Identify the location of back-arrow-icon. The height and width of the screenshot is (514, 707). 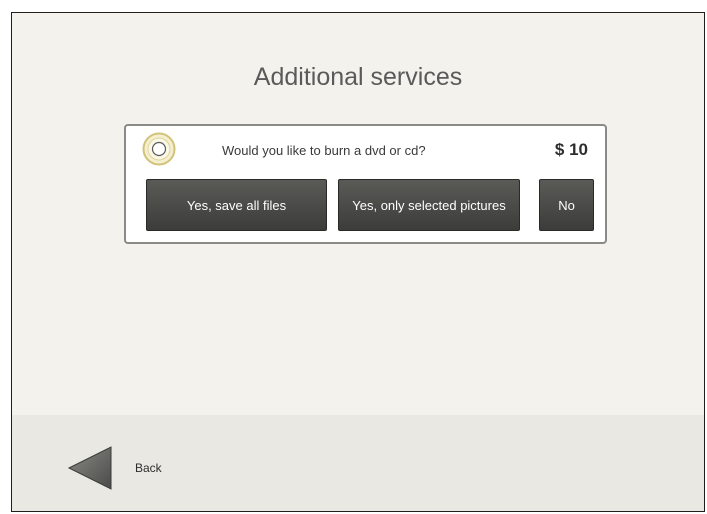
(89, 468).